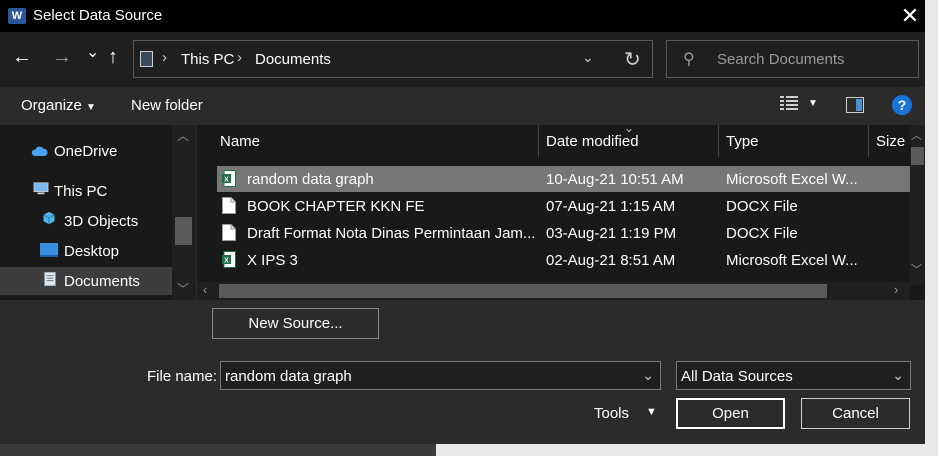  Describe the element at coordinates (742, 141) in the screenshot. I see `column-header-type: Type` at that location.